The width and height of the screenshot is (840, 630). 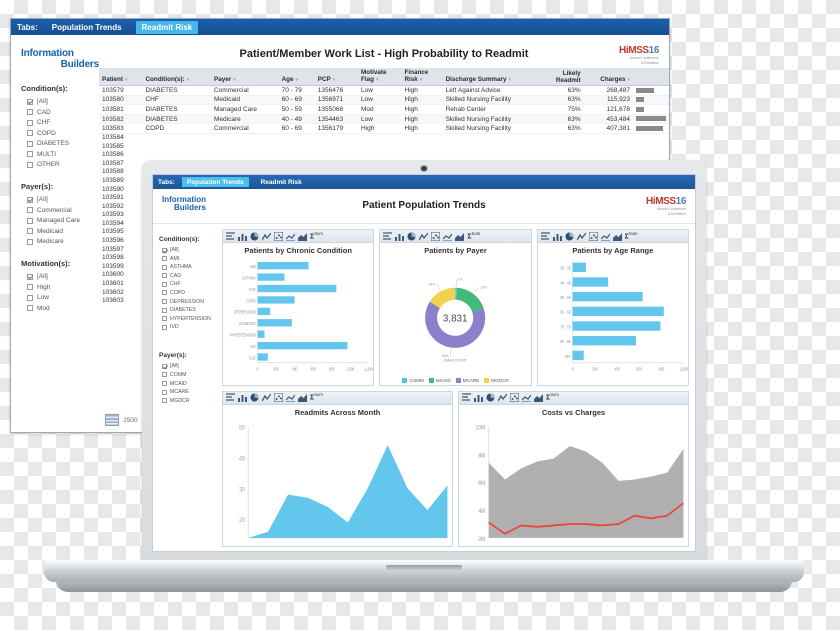 I want to click on col-conditions: Condition(s): ▾, so click(x=176, y=77).